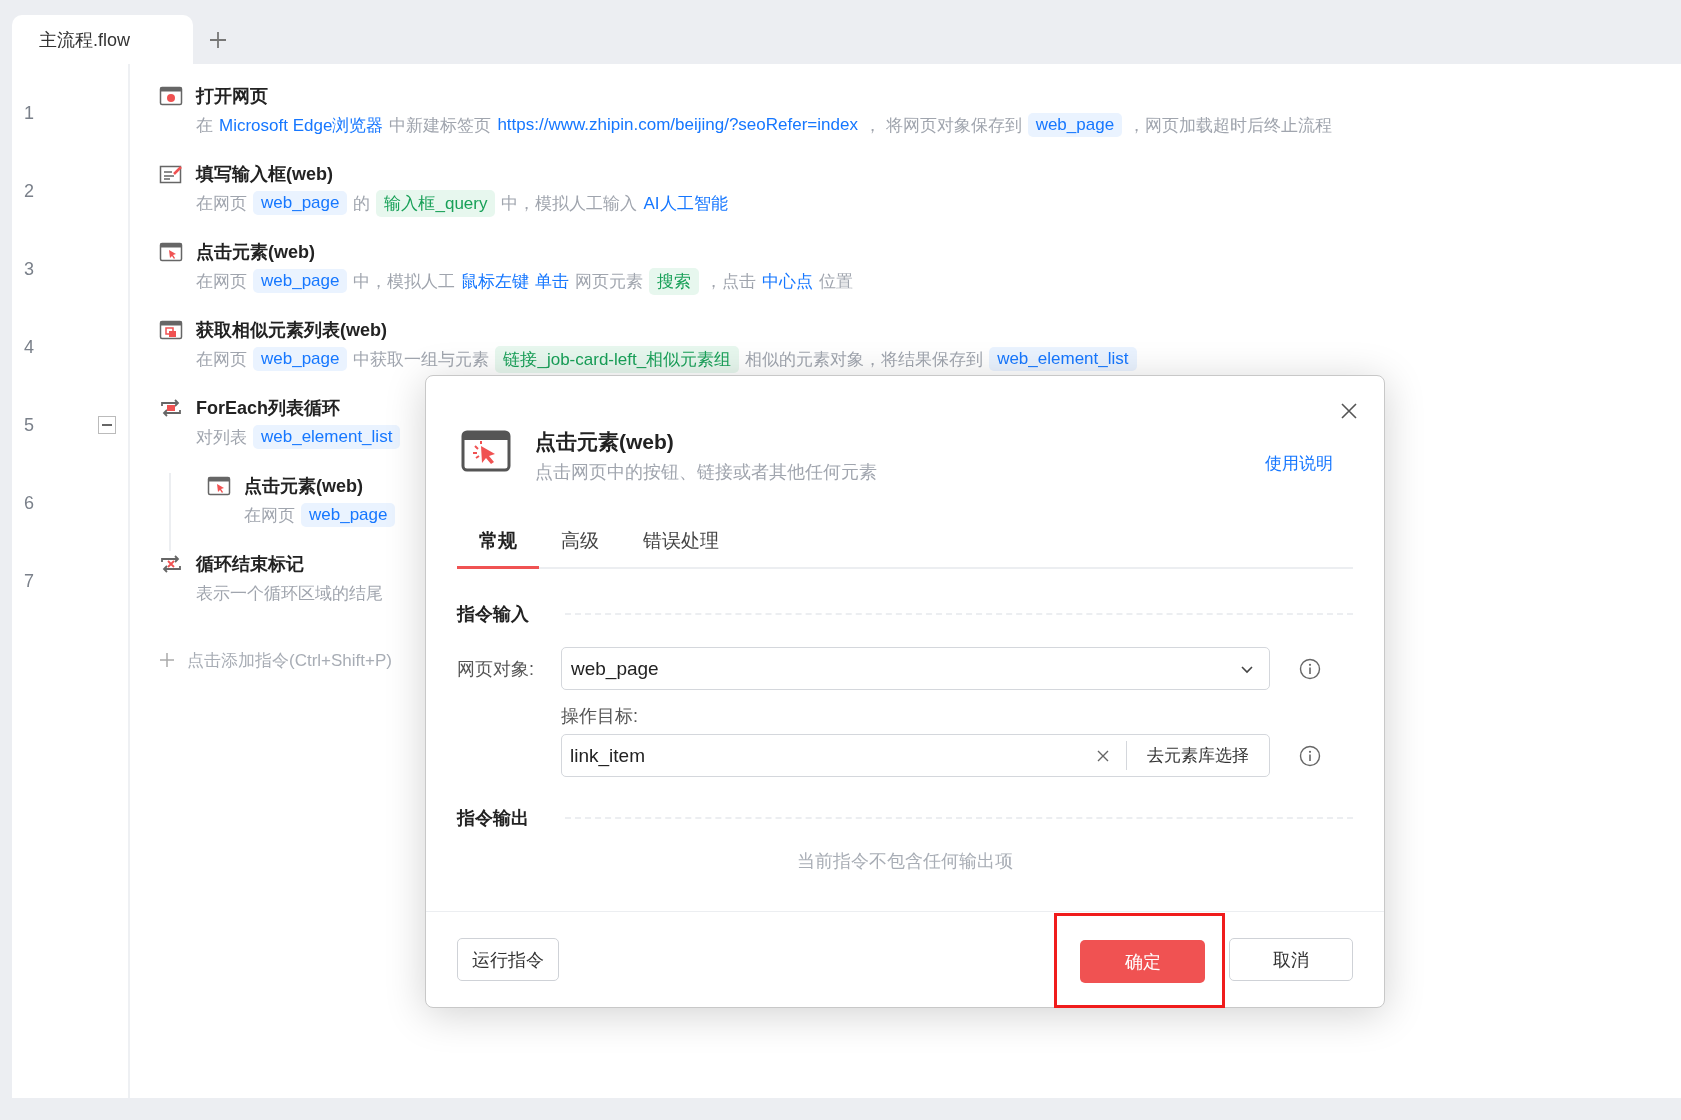 The height and width of the screenshot is (1120, 1681). Describe the element at coordinates (102, 39) in the screenshot. I see `file-tab: 主流程.flow` at that location.